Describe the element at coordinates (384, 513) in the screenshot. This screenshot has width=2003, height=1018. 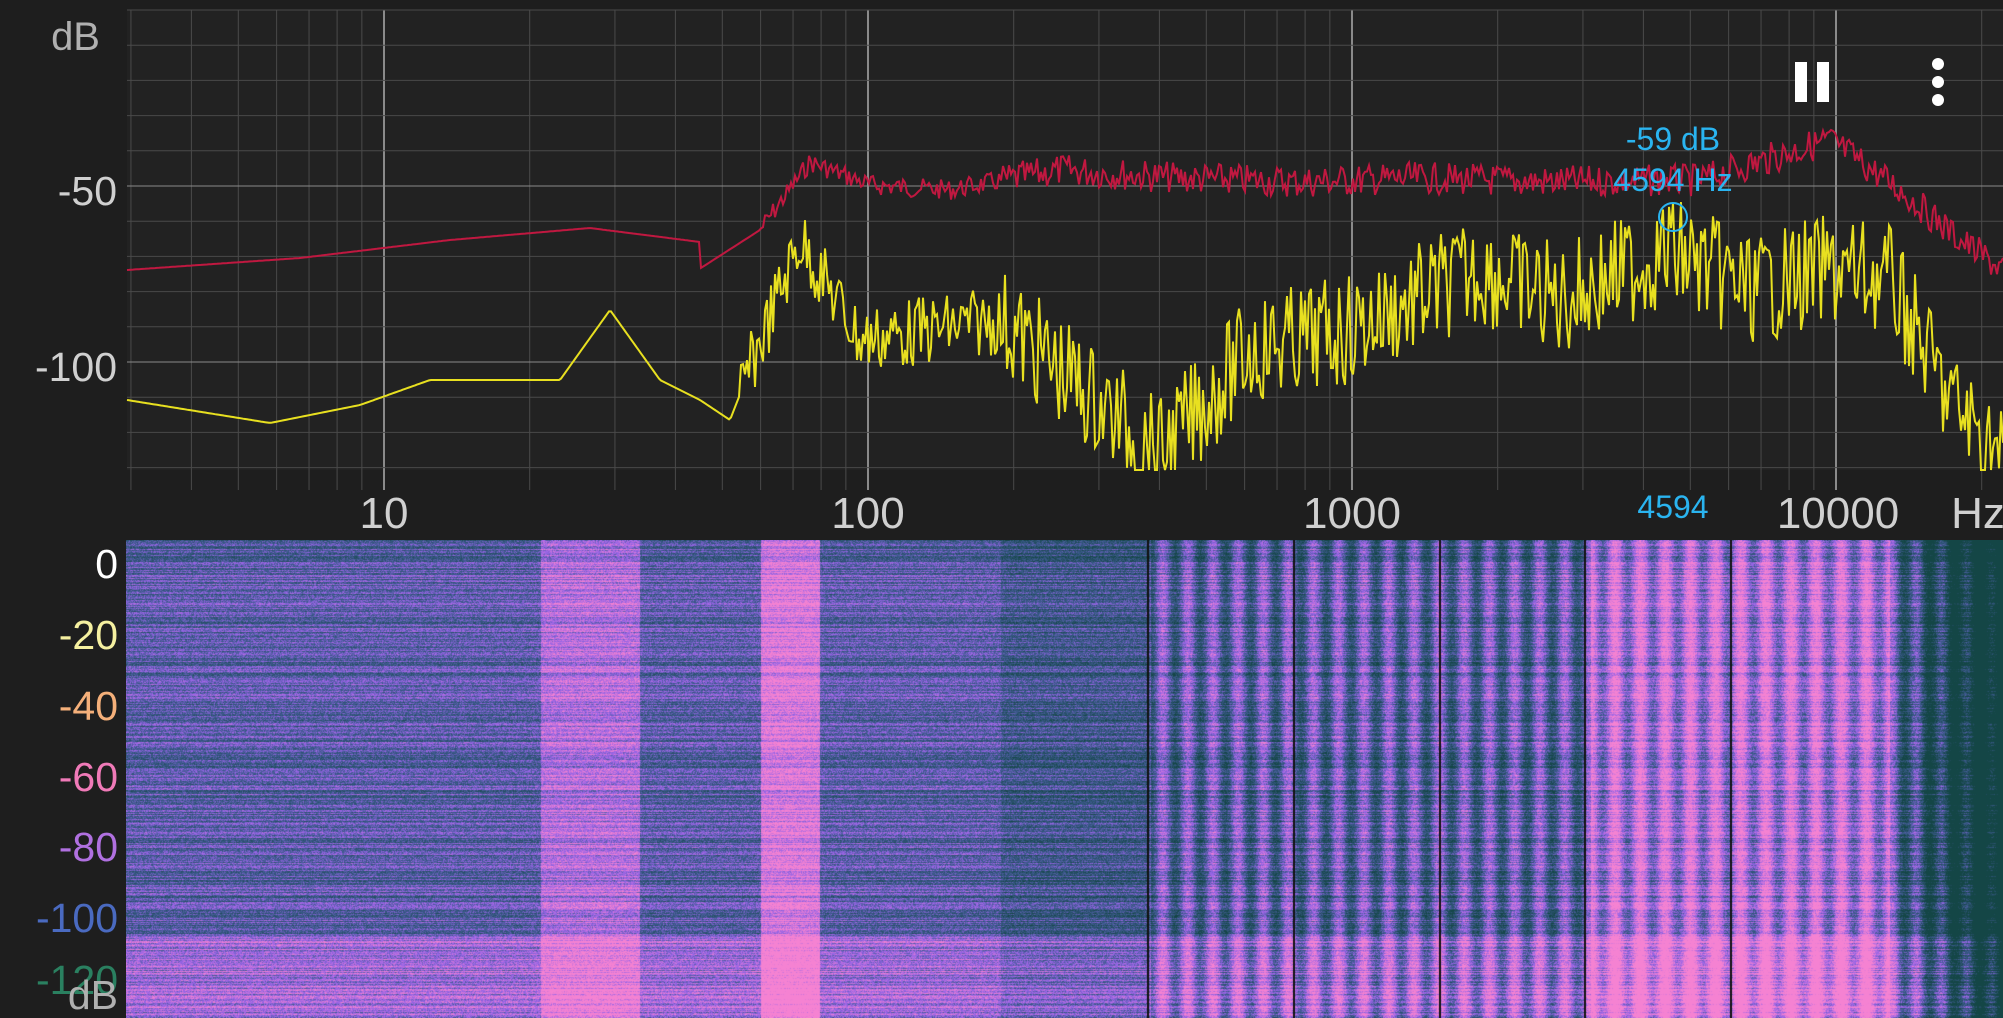
I see `x-tick-label: 10` at that location.